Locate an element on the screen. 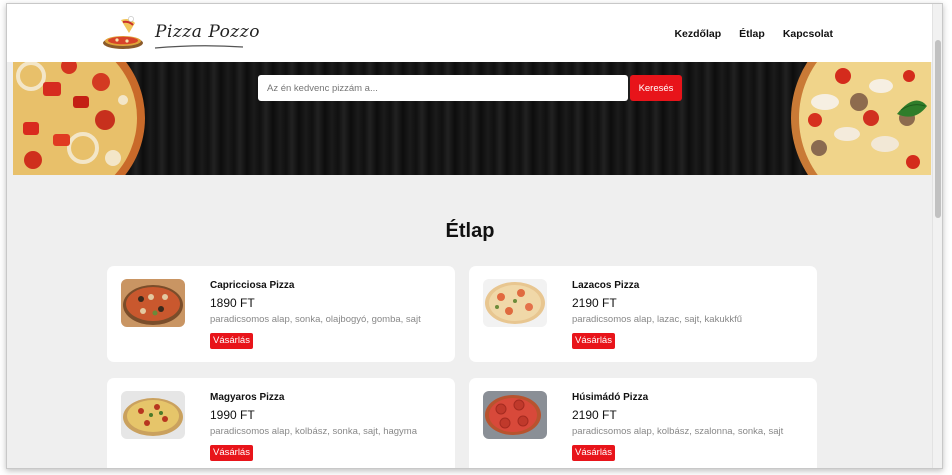 Image resolution: width=952 pixels, height=475 pixels. hero-pizza-image-left is located at coordinates (79, 118).